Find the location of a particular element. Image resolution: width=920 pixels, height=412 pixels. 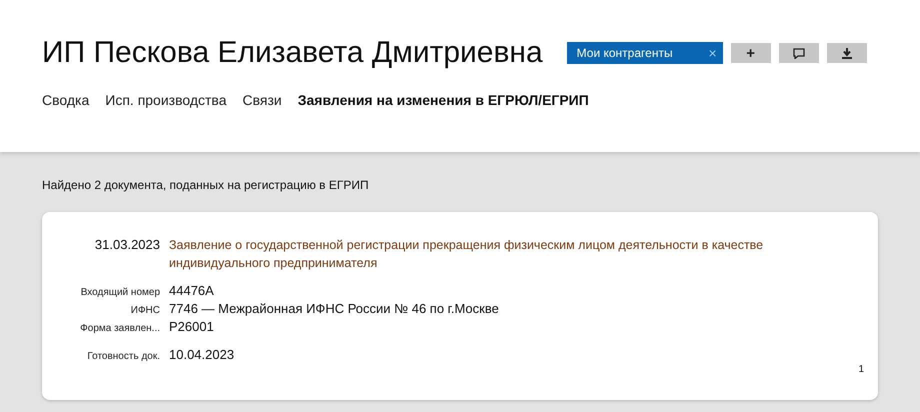

tab: Сводка is located at coordinates (66, 100).